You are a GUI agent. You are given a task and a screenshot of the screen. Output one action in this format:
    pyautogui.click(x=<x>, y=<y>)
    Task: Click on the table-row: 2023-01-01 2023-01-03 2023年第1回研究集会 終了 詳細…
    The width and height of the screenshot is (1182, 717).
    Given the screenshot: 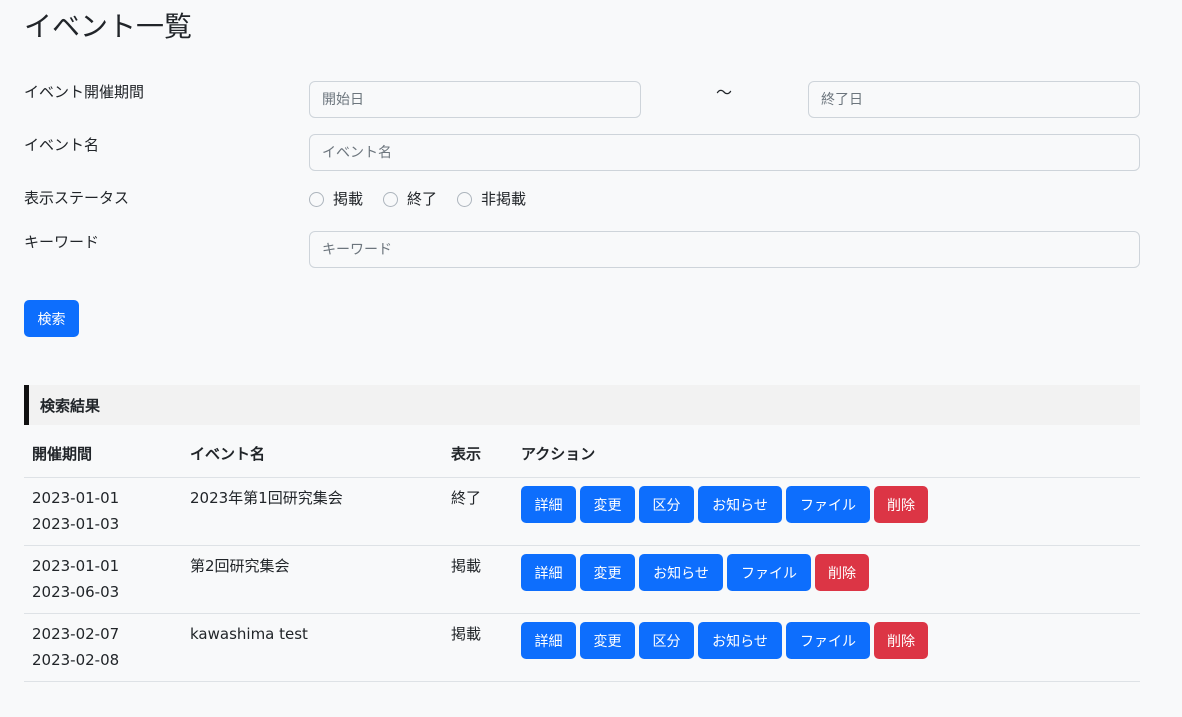 What is the action you would take?
    pyautogui.click(x=582, y=512)
    